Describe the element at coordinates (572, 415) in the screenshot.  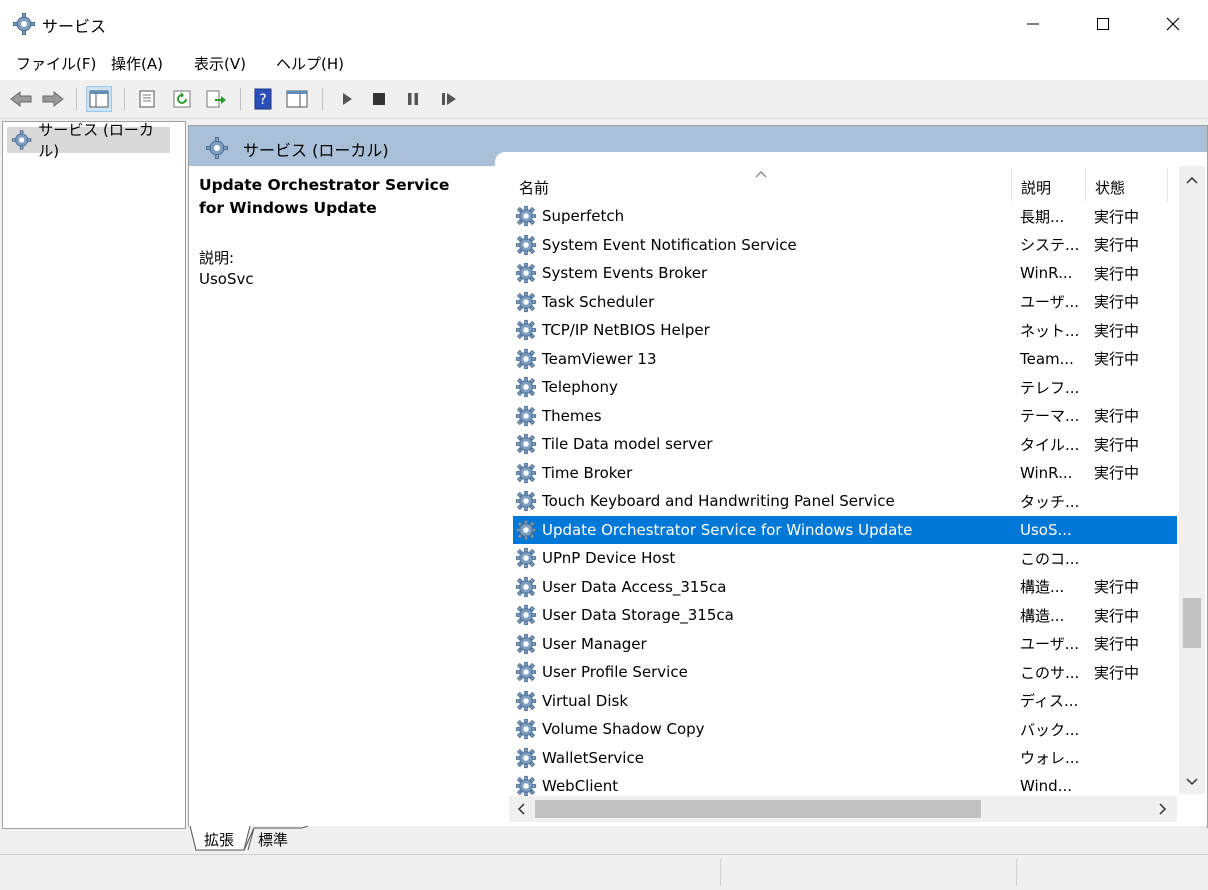
I see `service-name: Themes` at that location.